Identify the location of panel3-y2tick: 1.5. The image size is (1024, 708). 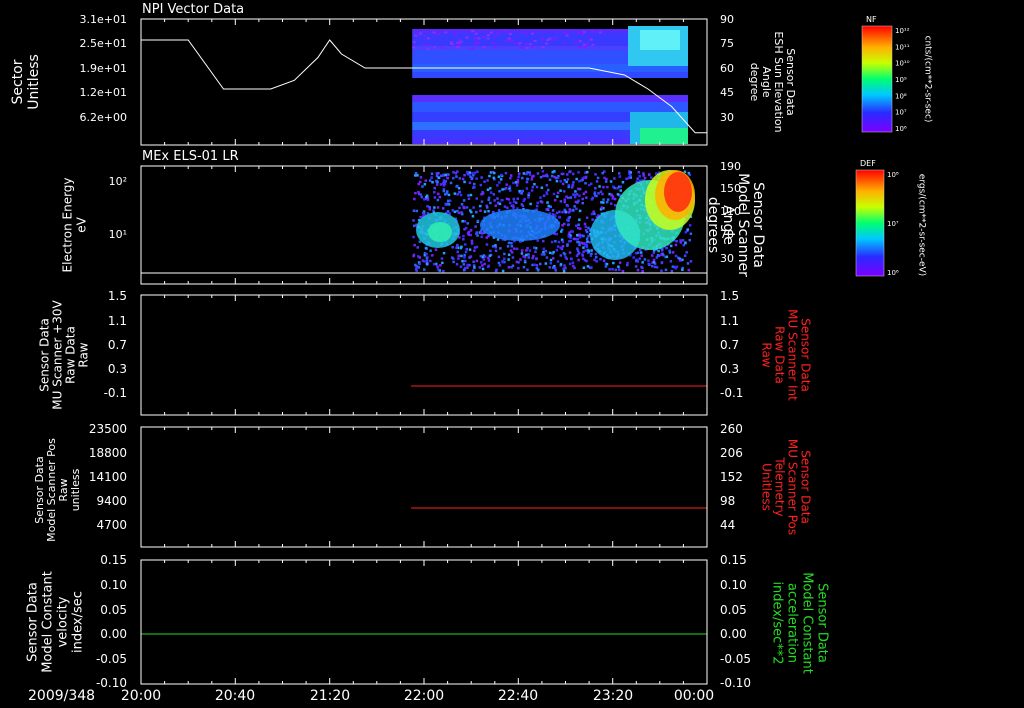
(729, 296).